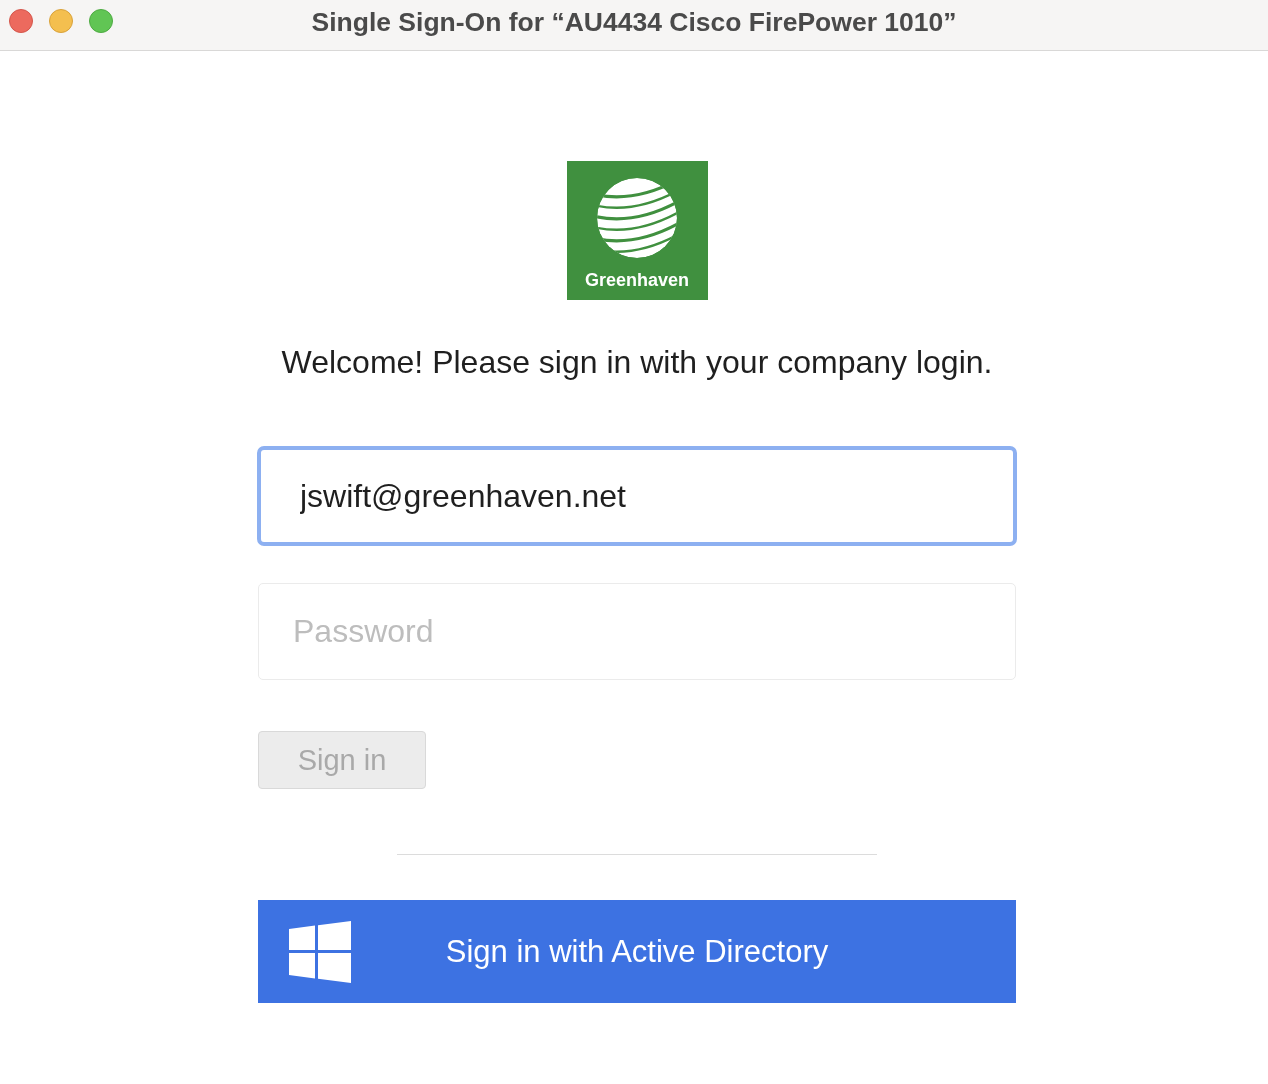 The width and height of the screenshot is (1268, 1084). Describe the element at coordinates (61, 21) in the screenshot. I see `minimize-button` at that location.